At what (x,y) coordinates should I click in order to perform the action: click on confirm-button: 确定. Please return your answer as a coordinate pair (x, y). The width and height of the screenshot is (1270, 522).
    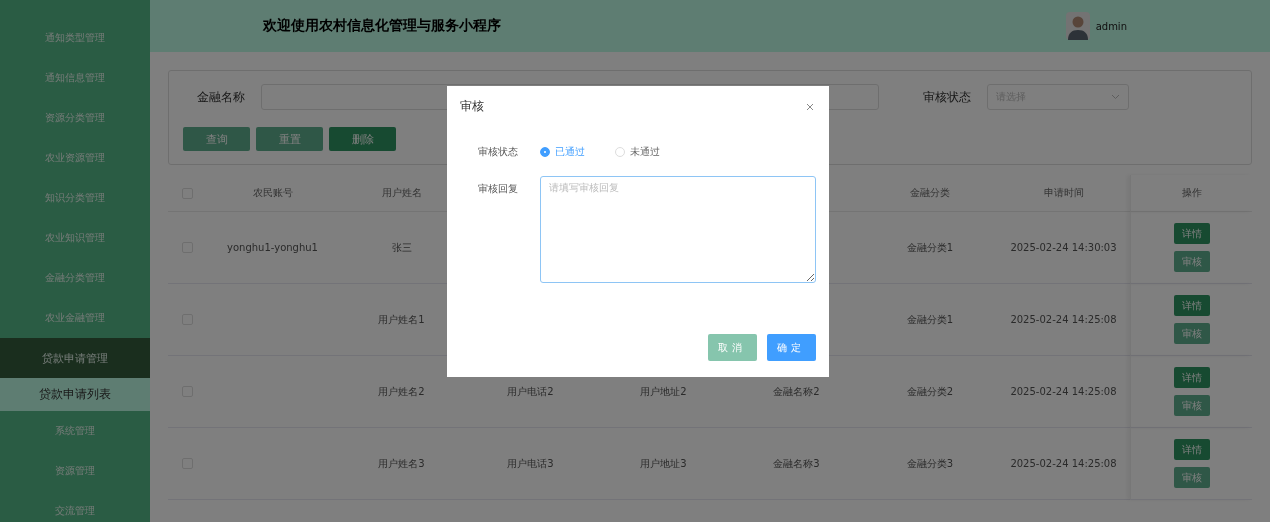
    Looking at the image, I should click on (791, 347).